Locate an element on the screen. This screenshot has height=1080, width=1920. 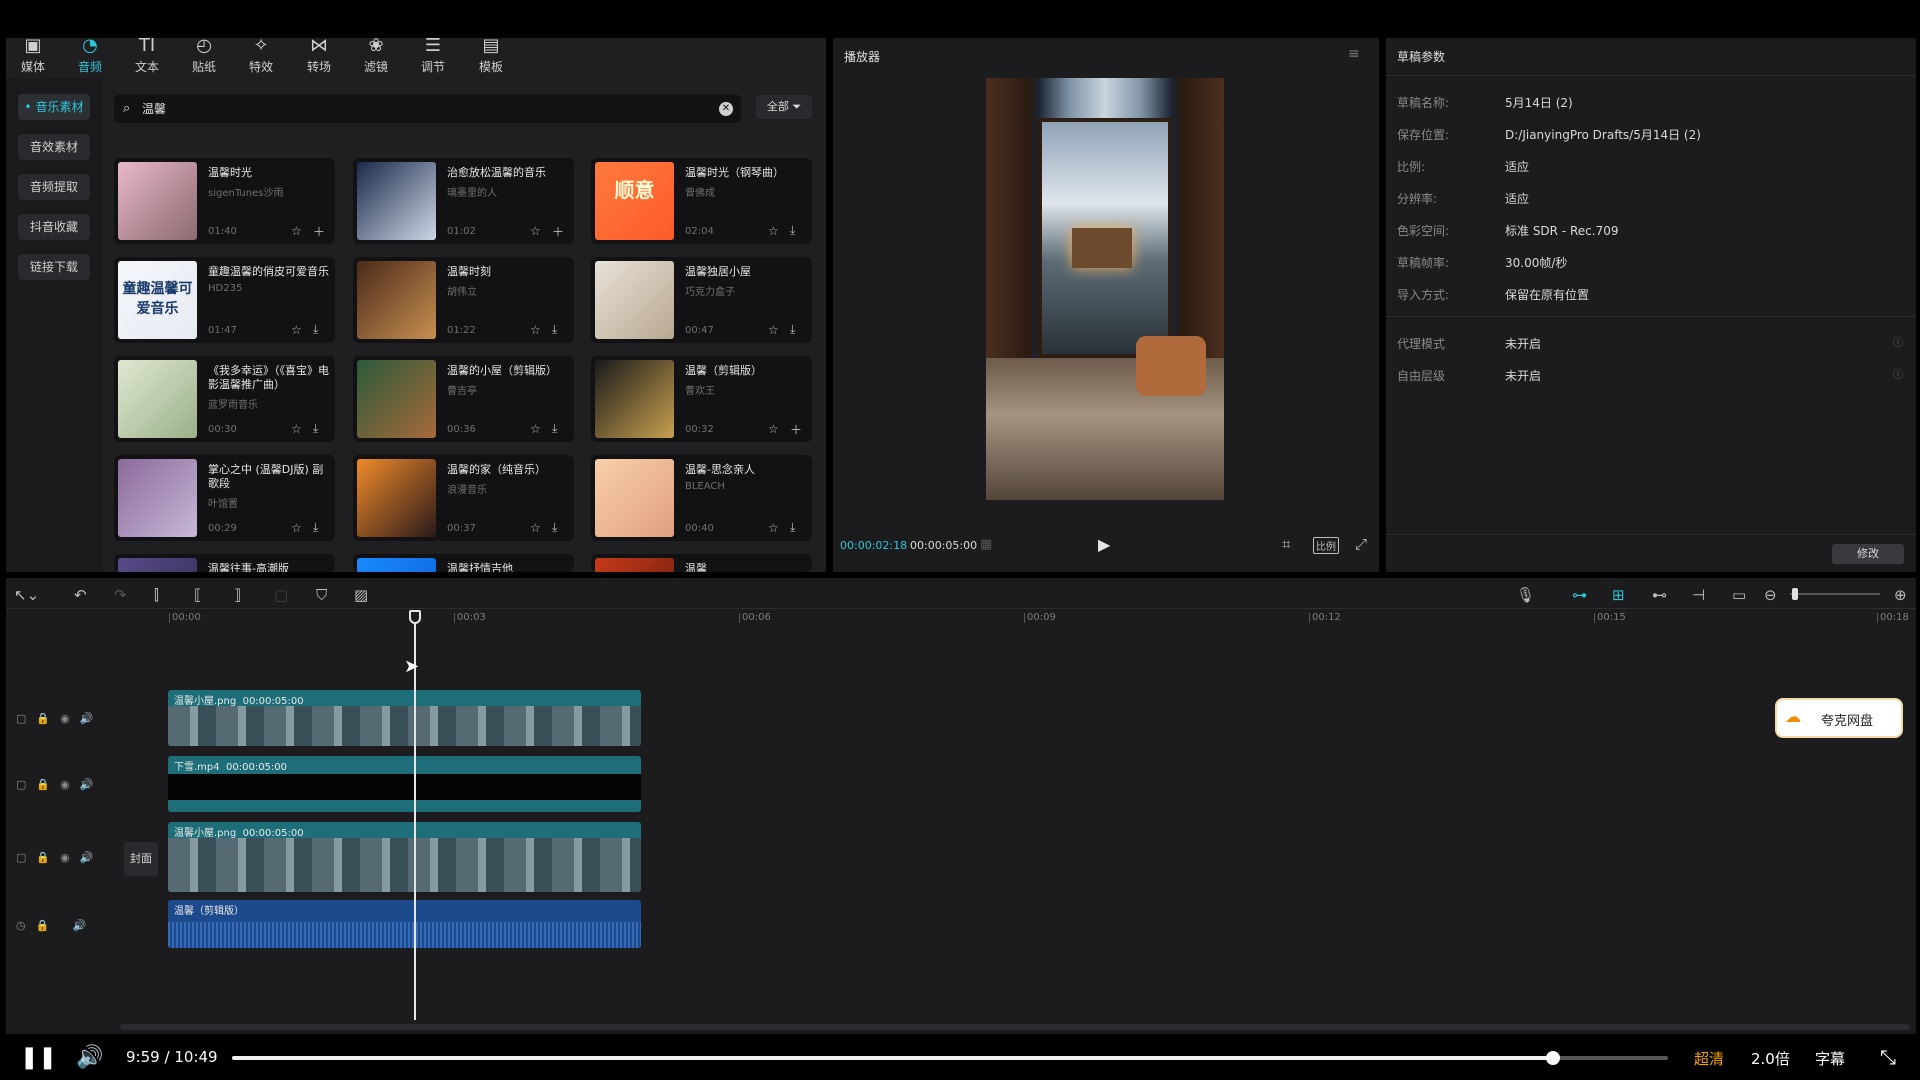
screenshot-icon: ⌗ is located at coordinates (1286, 544).